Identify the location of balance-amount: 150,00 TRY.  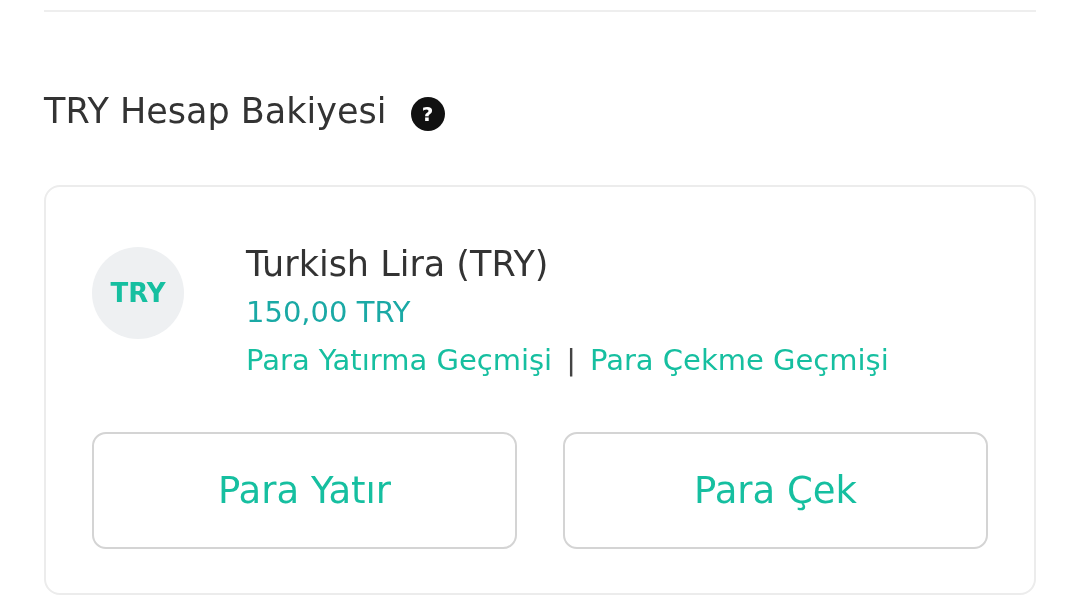
(329, 312).